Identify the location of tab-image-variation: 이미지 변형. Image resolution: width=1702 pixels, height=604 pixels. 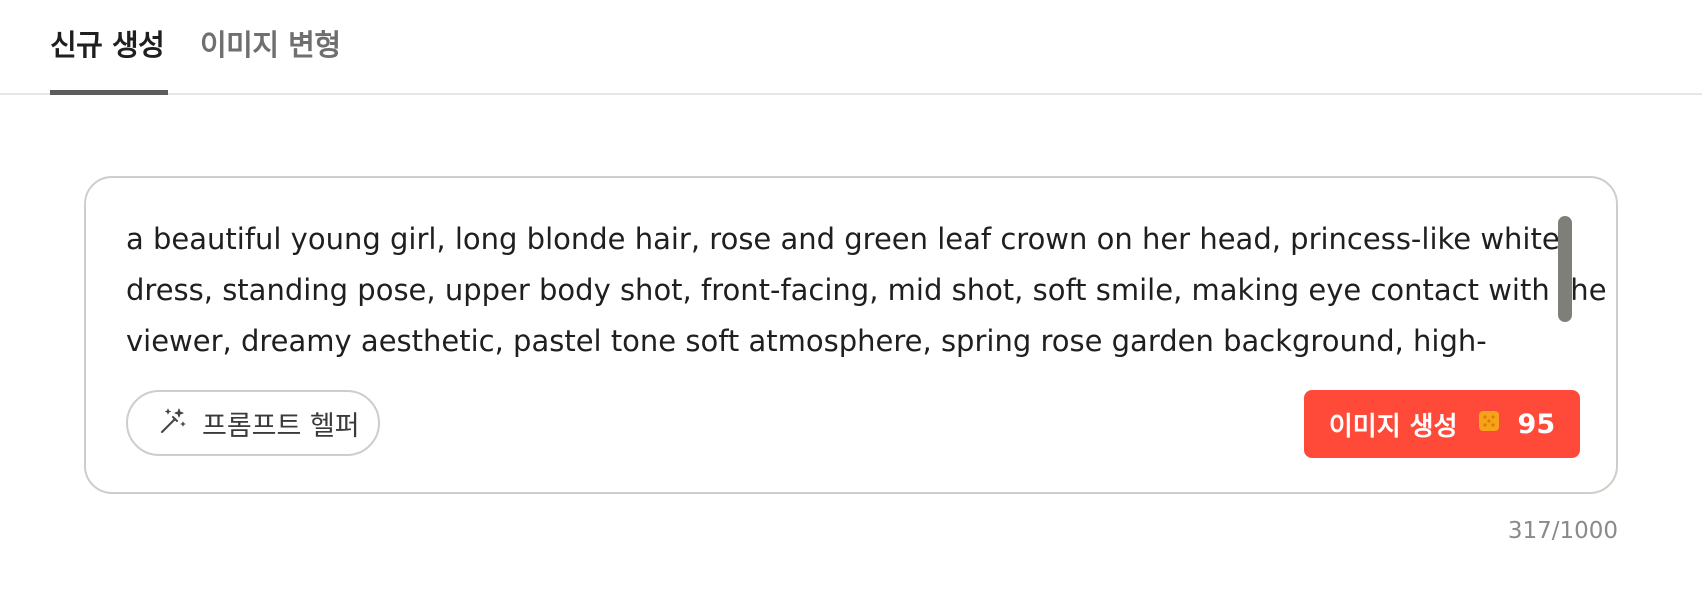
(270, 58).